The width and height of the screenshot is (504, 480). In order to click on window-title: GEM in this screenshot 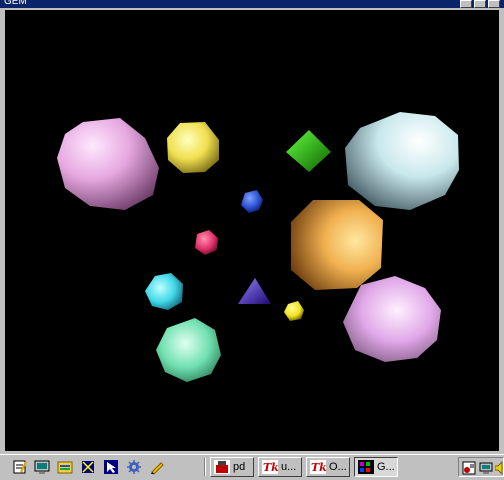, I will do `click(15, 3)`.